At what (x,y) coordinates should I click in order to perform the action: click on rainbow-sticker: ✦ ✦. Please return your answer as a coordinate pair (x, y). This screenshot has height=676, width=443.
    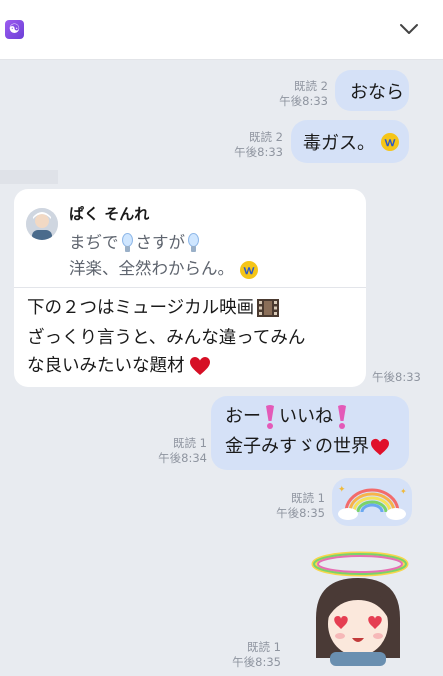
    Looking at the image, I should click on (372, 502).